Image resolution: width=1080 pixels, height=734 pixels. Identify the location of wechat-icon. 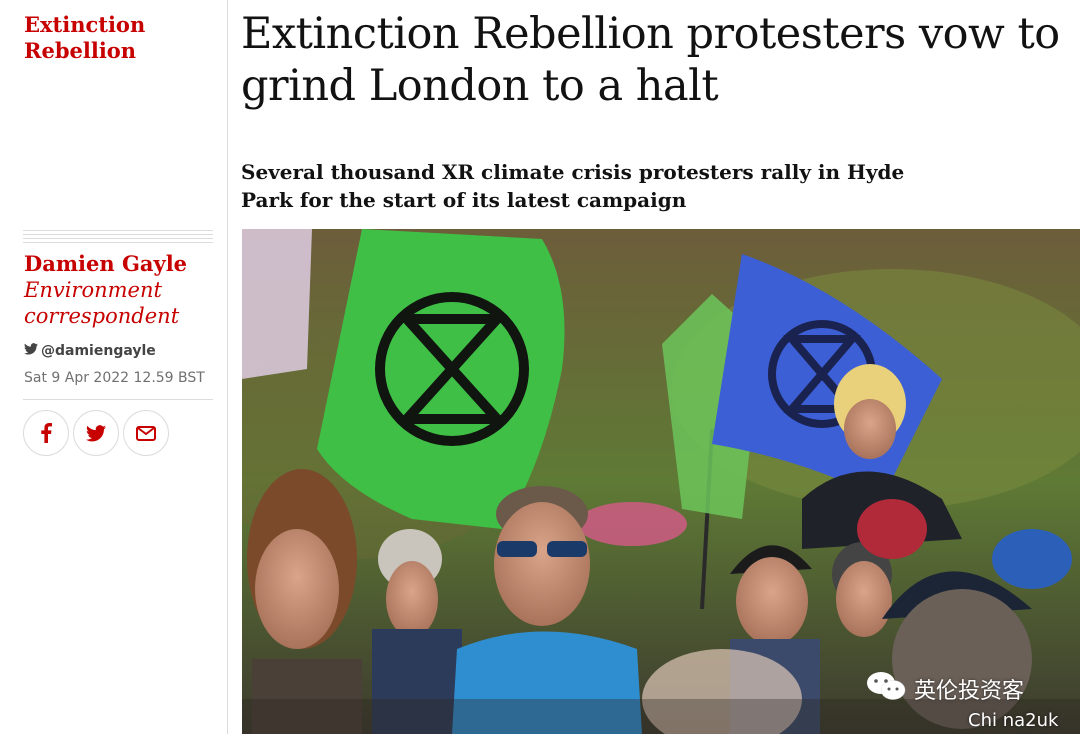
(886, 689).